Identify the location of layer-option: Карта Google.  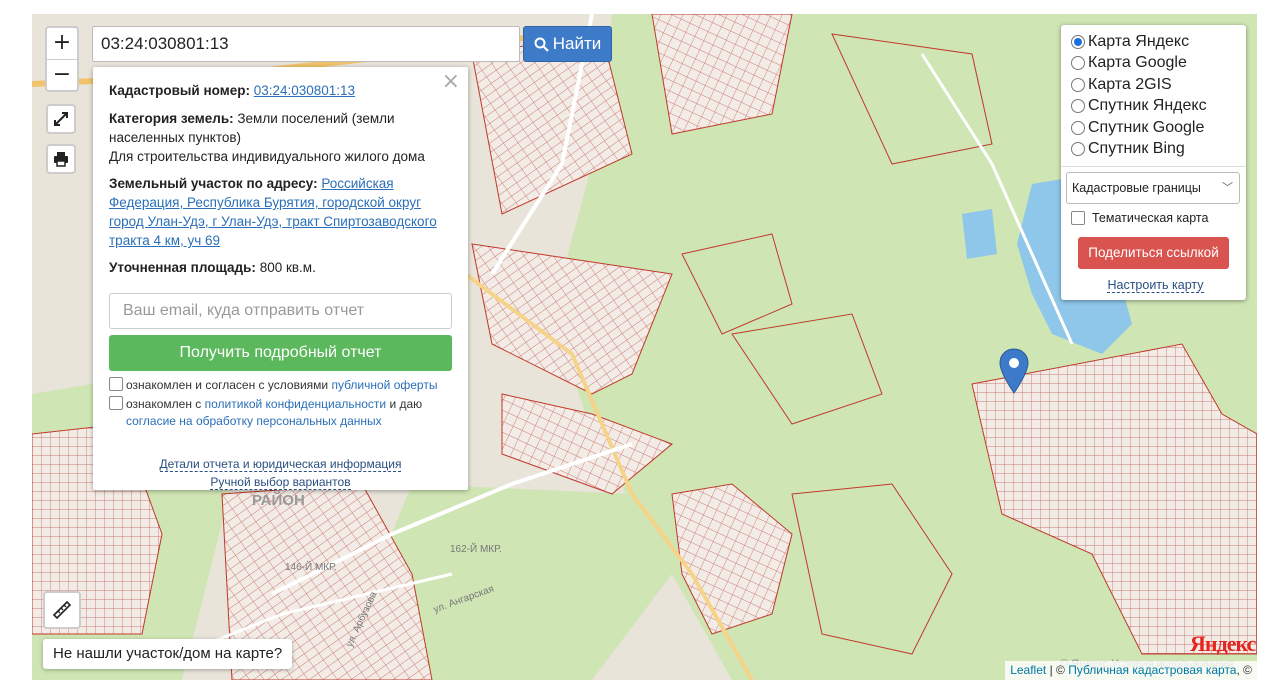
(1155, 64).